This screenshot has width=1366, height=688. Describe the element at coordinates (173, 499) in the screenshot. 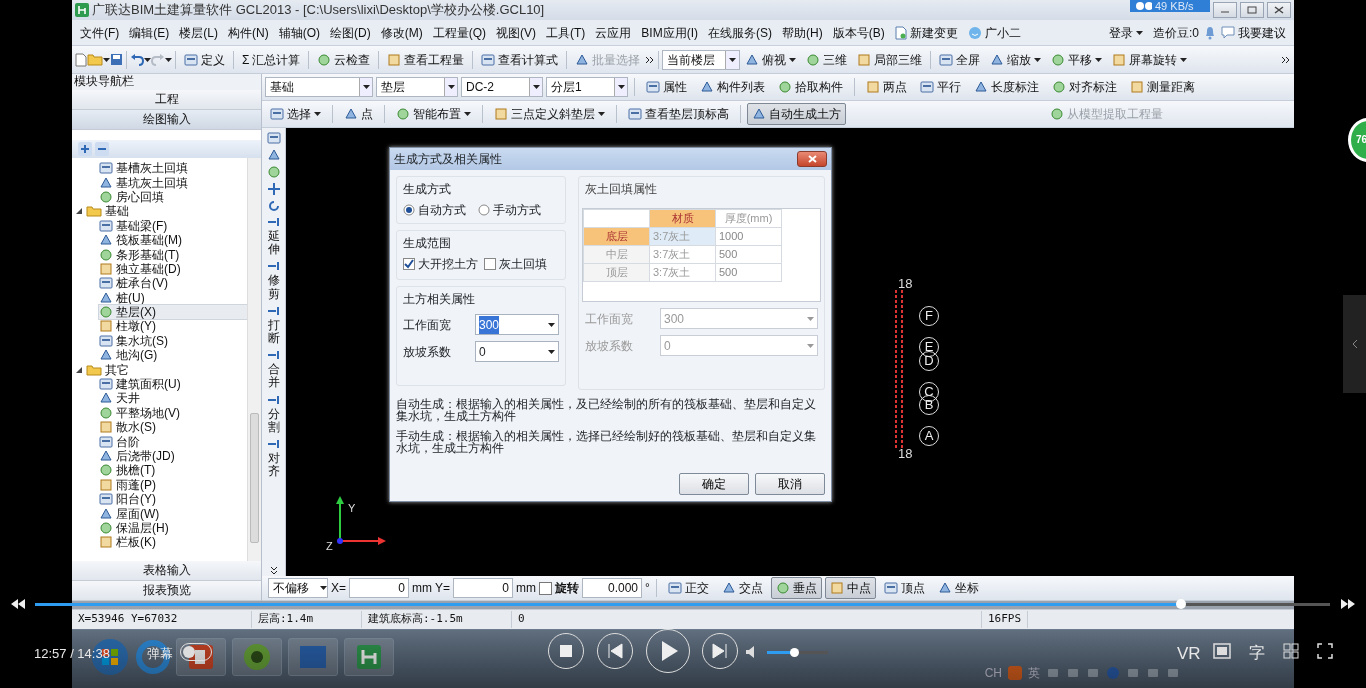

I see `tree-item: 阳台(Y)` at that location.